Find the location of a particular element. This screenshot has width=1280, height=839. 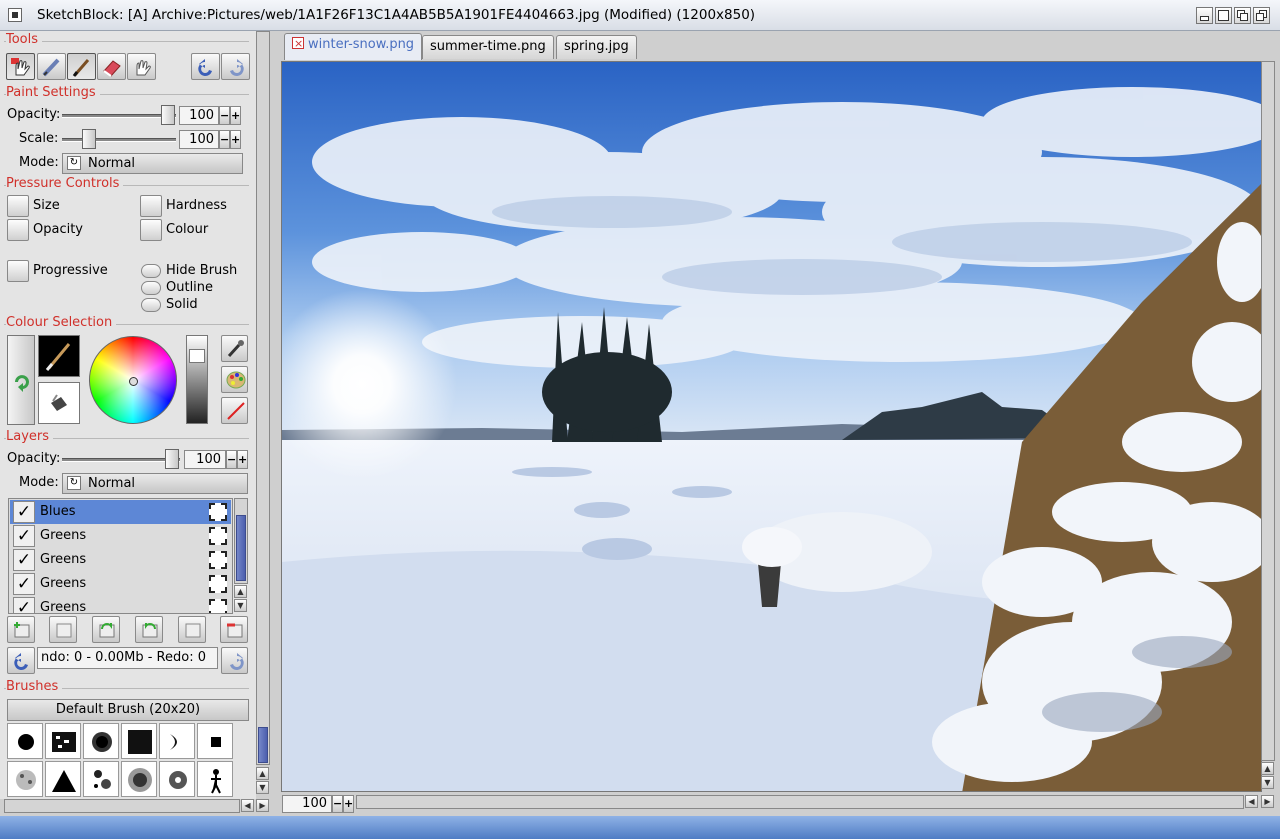

brightness-slider is located at coordinates (197, 379).